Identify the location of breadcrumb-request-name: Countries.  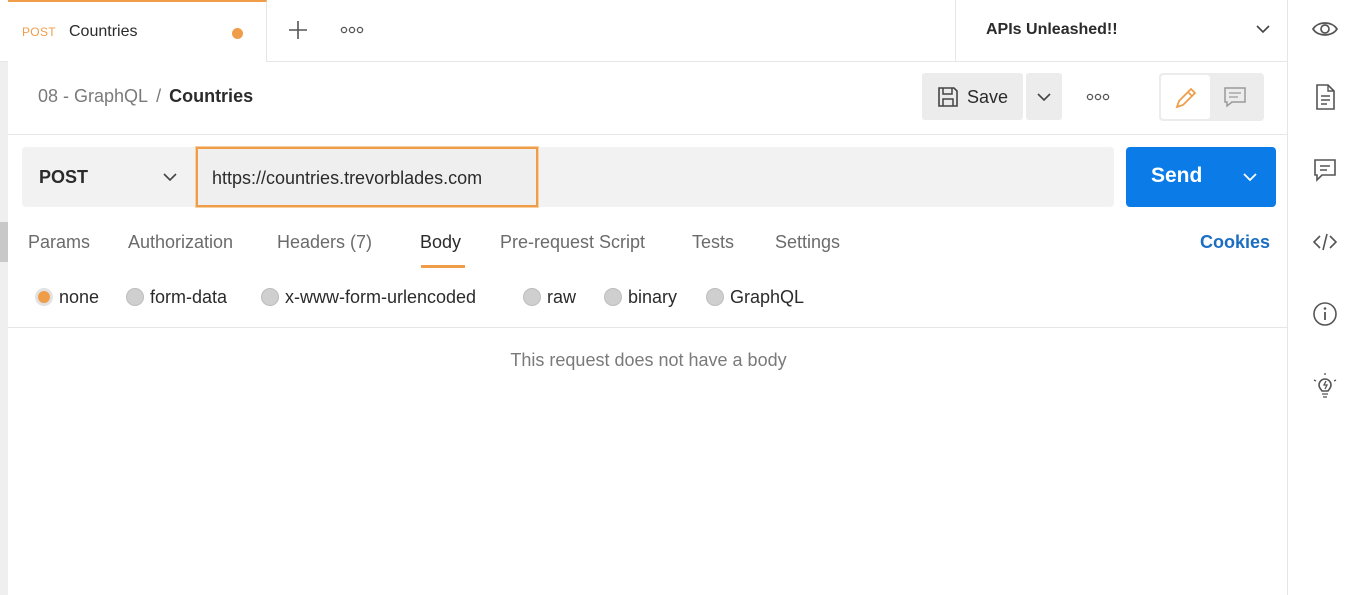
(211, 96).